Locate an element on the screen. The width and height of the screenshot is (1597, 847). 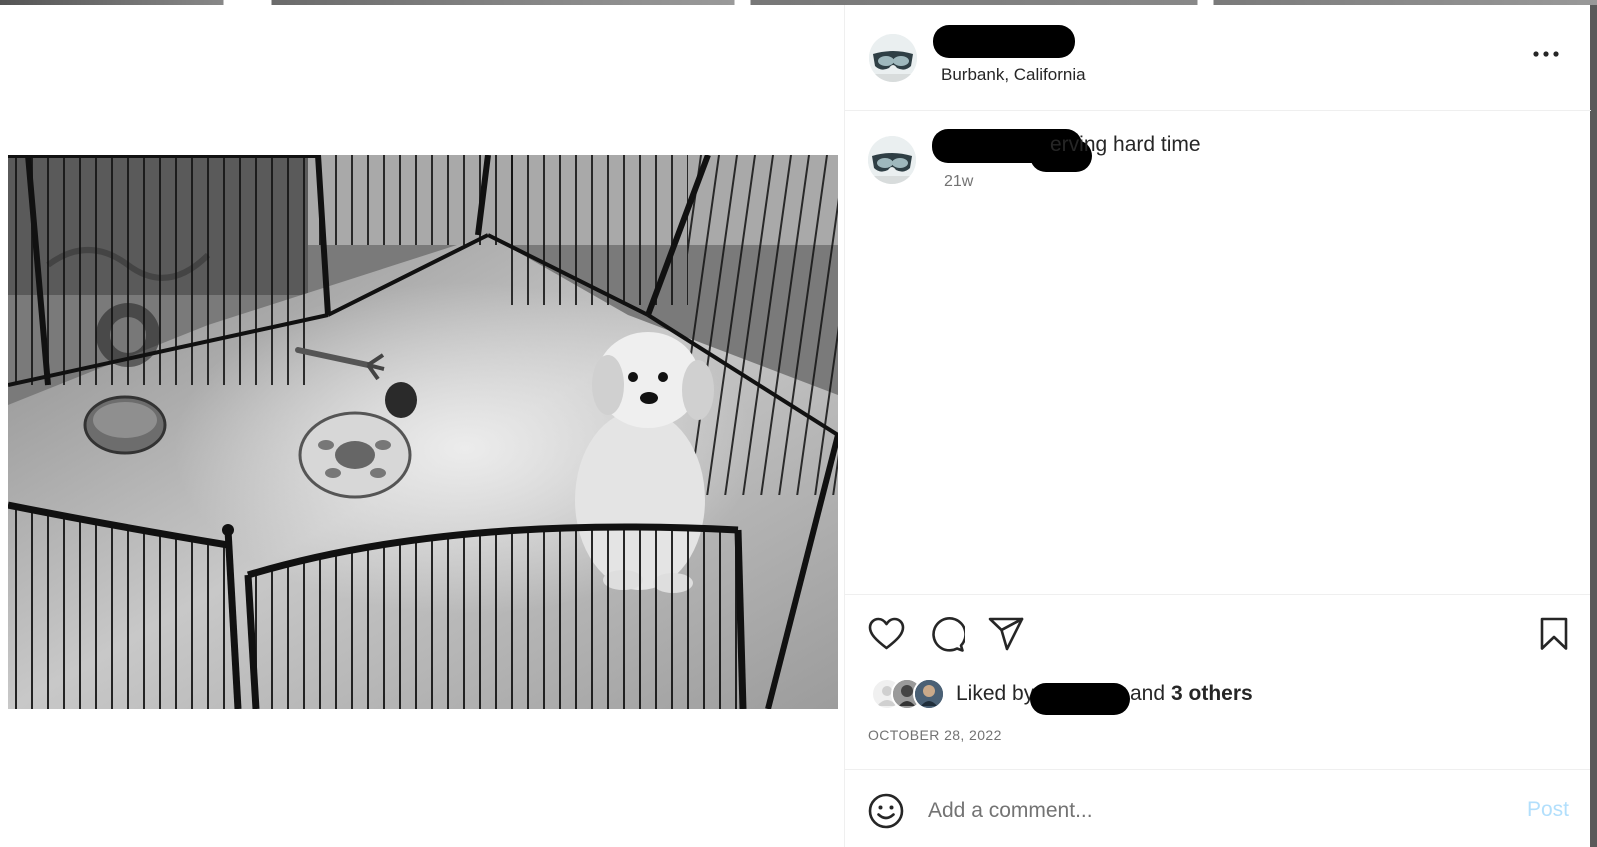
author-avatar is located at coordinates (893, 58).